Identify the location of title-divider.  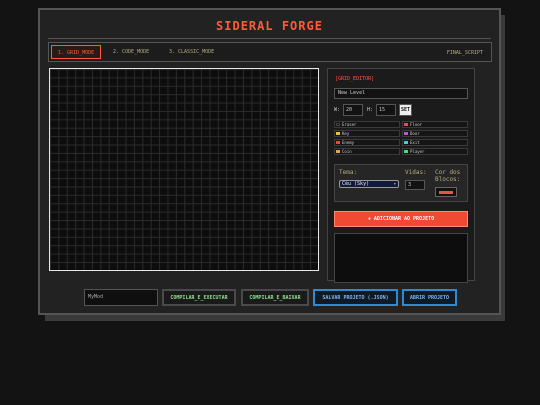
(269, 38).